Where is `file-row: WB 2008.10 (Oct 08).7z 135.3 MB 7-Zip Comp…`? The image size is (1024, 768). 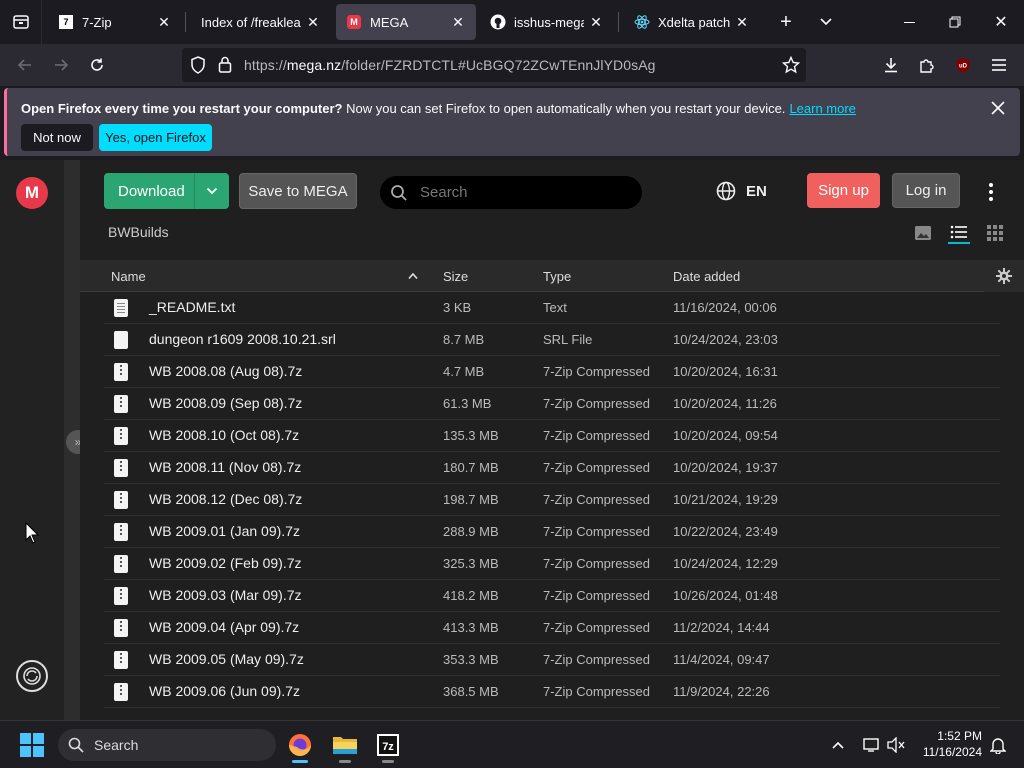 file-row: WB 2008.10 (Oct 08).7z 135.3 MB 7-Zip Comp… is located at coordinates (552, 436).